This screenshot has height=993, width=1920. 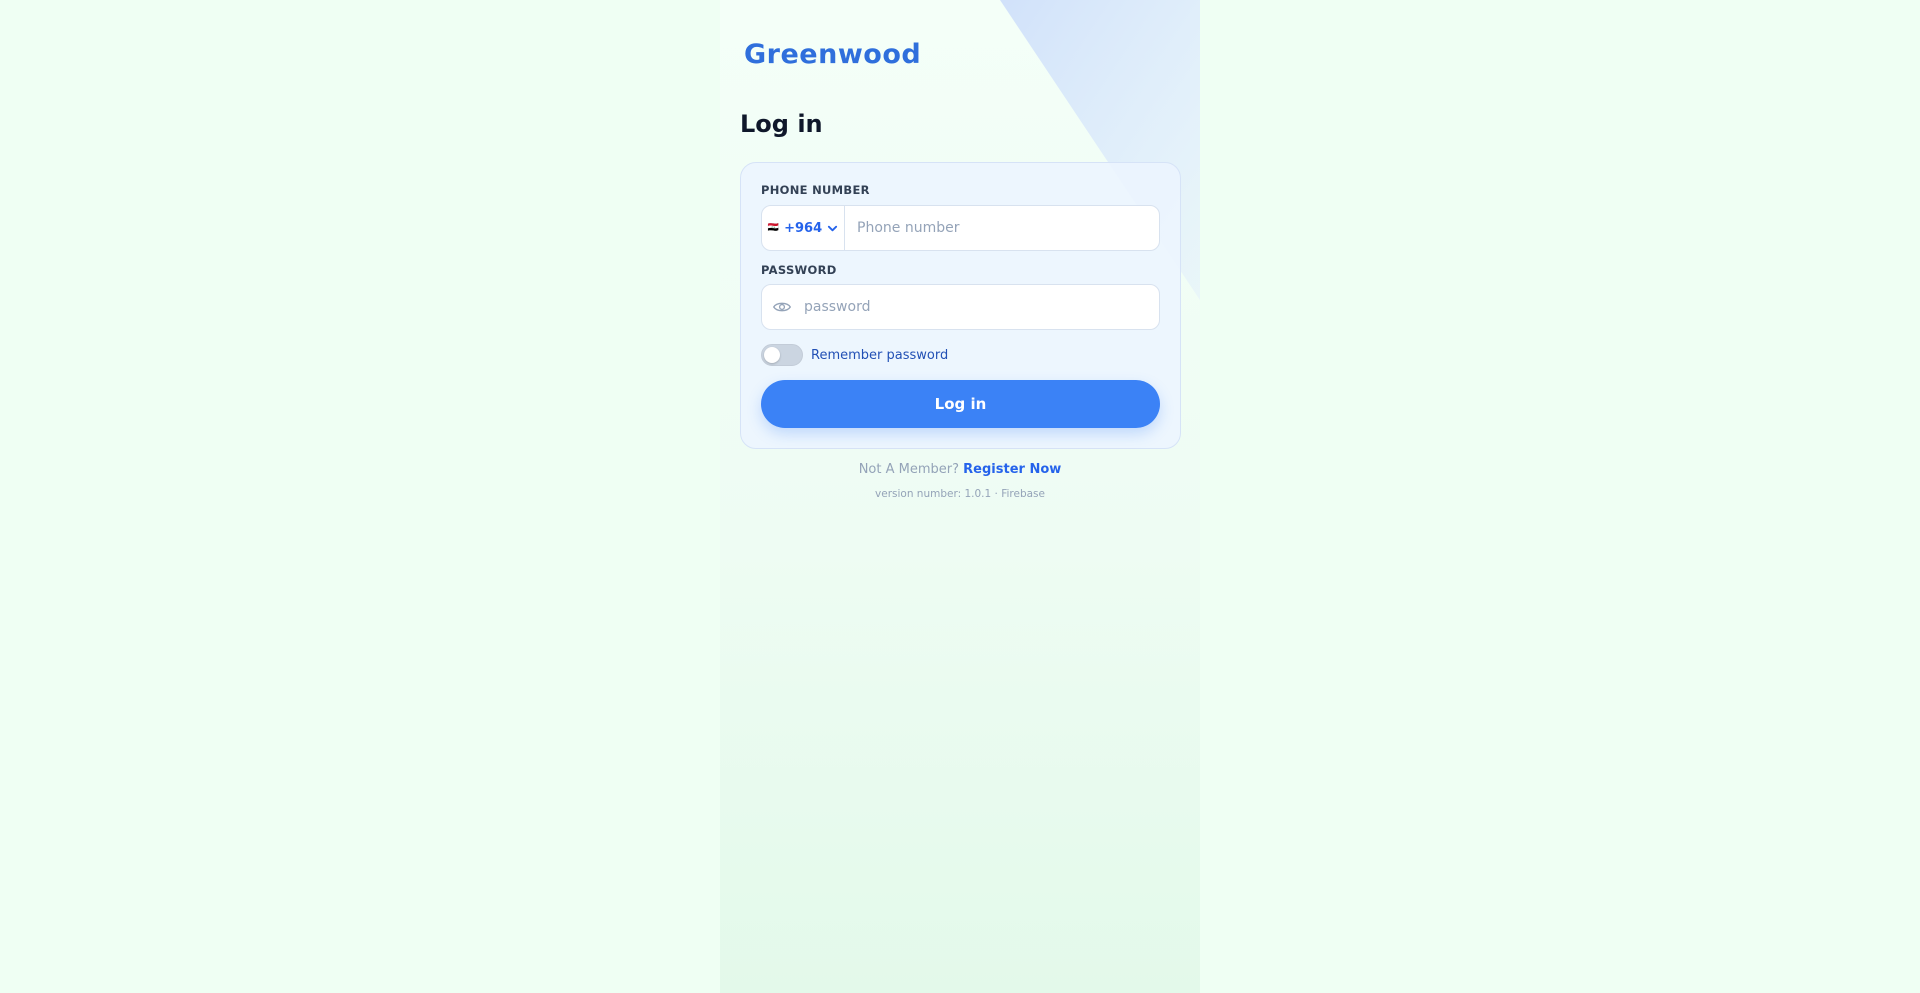 What do you see at coordinates (1012, 469) in the screenshot?
I see `register-now-link: Register Now` at bounding box center [1012, 469].